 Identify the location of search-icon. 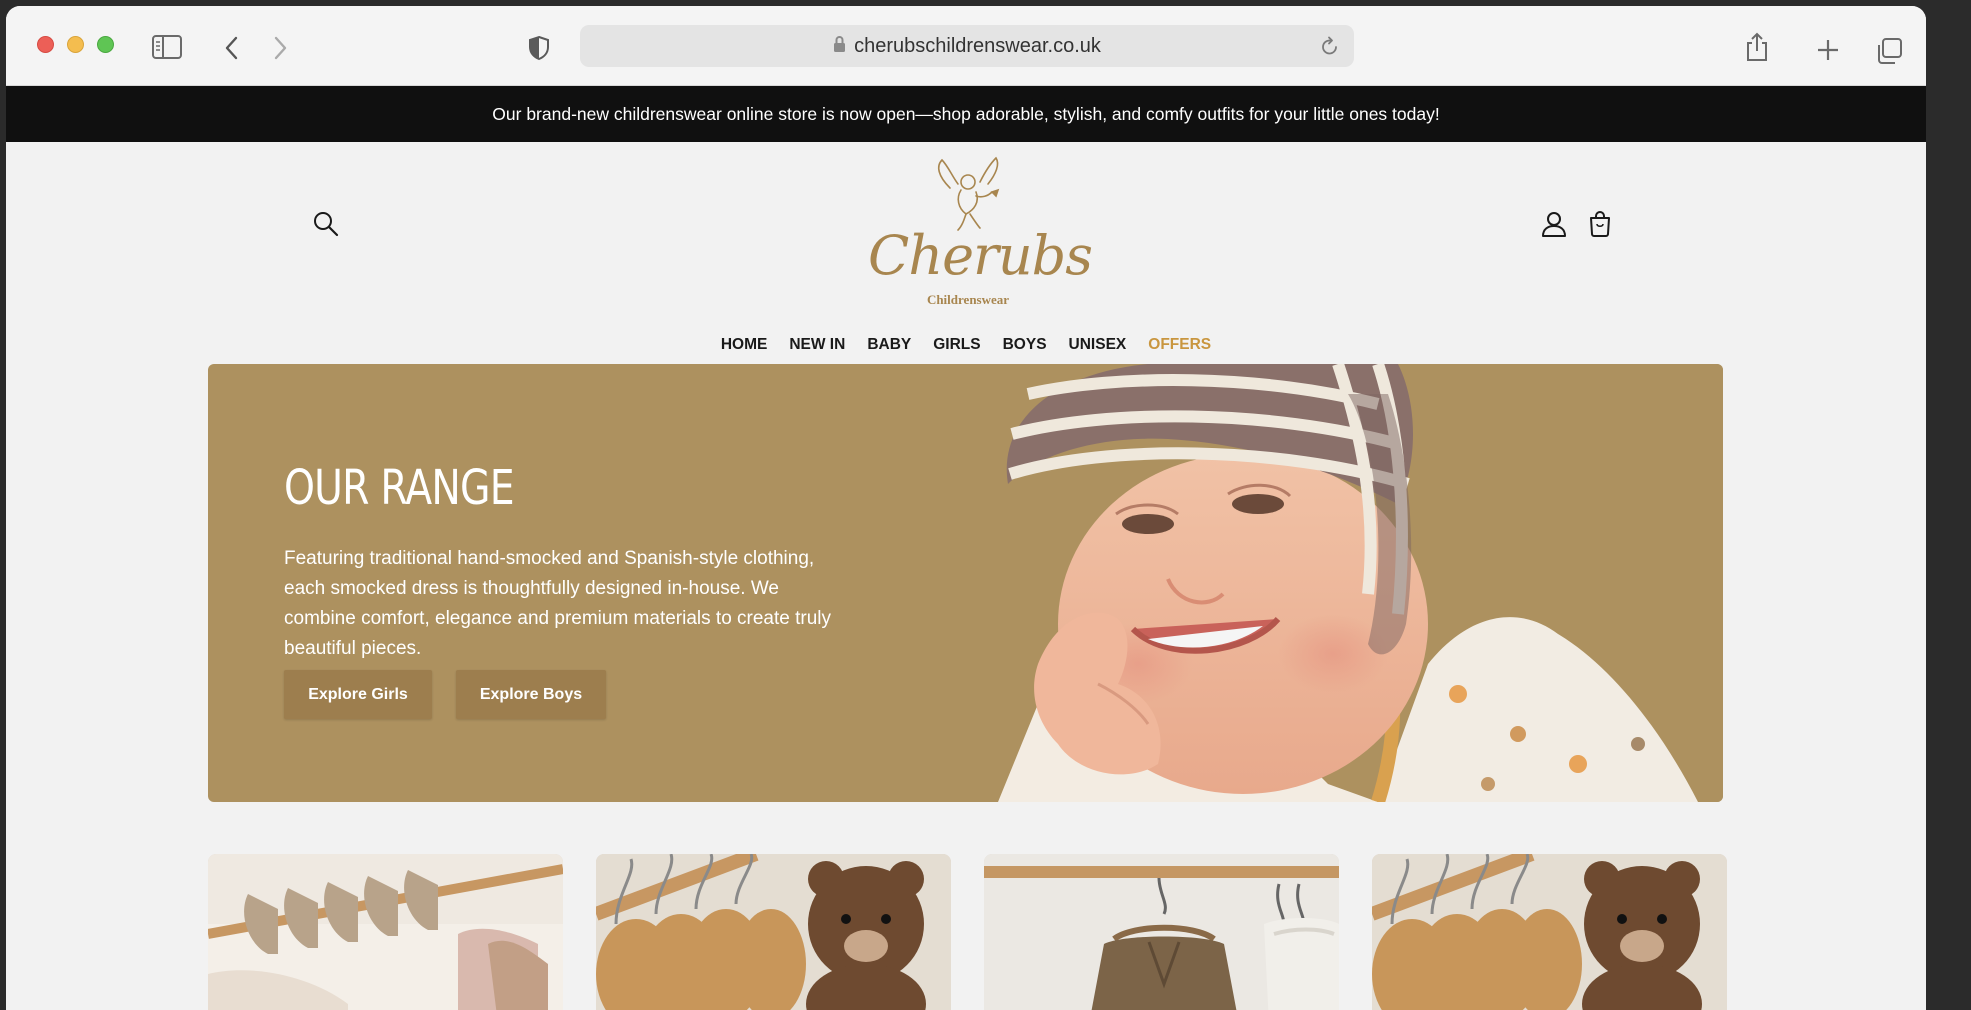
(326, 226).